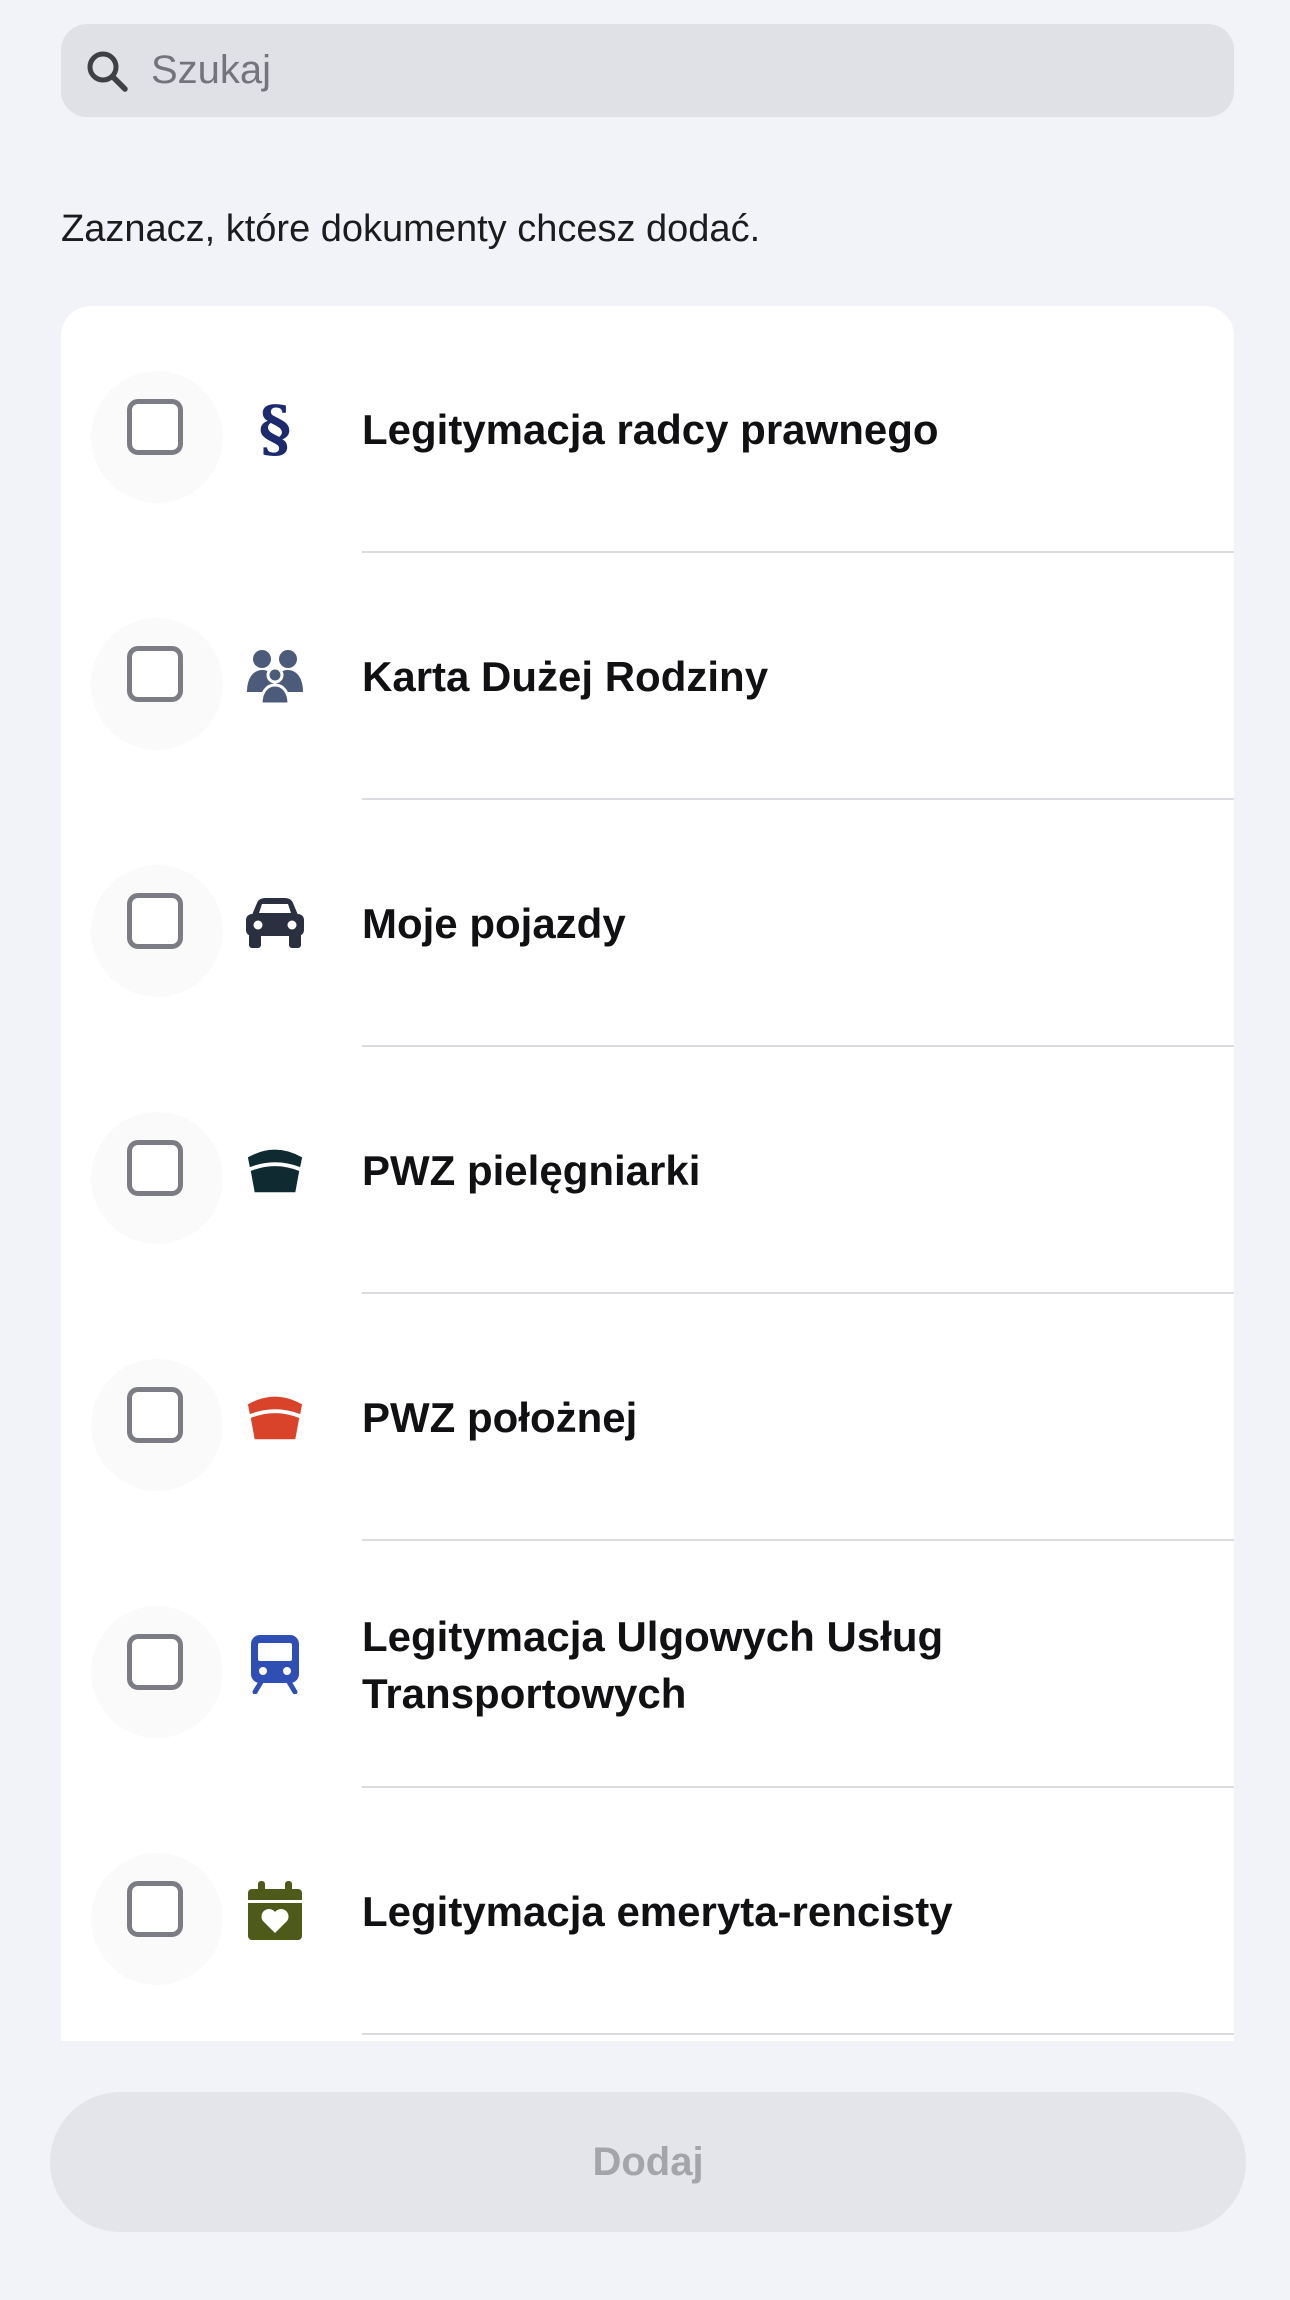 This screenshot has width=1290, height=2300. Describe the element at coordinates (275, 1664) in the screenshot. I see `train-icon` at that location.